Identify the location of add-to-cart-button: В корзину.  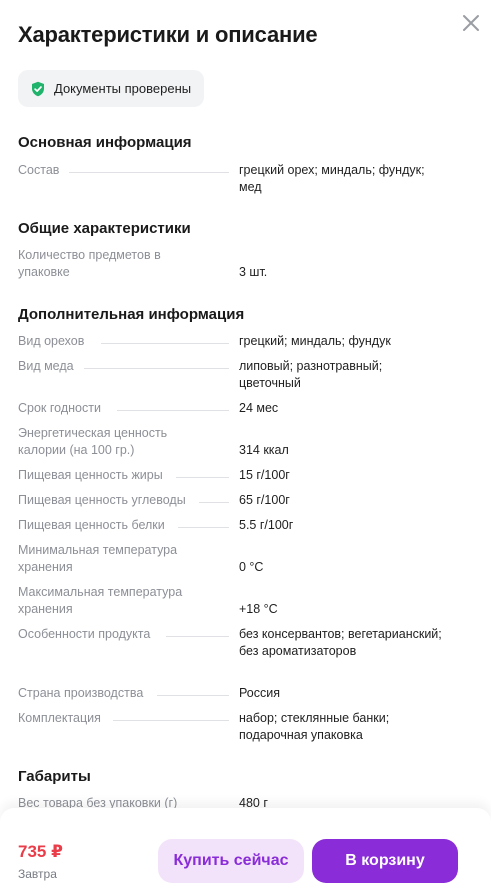
(385, 861).